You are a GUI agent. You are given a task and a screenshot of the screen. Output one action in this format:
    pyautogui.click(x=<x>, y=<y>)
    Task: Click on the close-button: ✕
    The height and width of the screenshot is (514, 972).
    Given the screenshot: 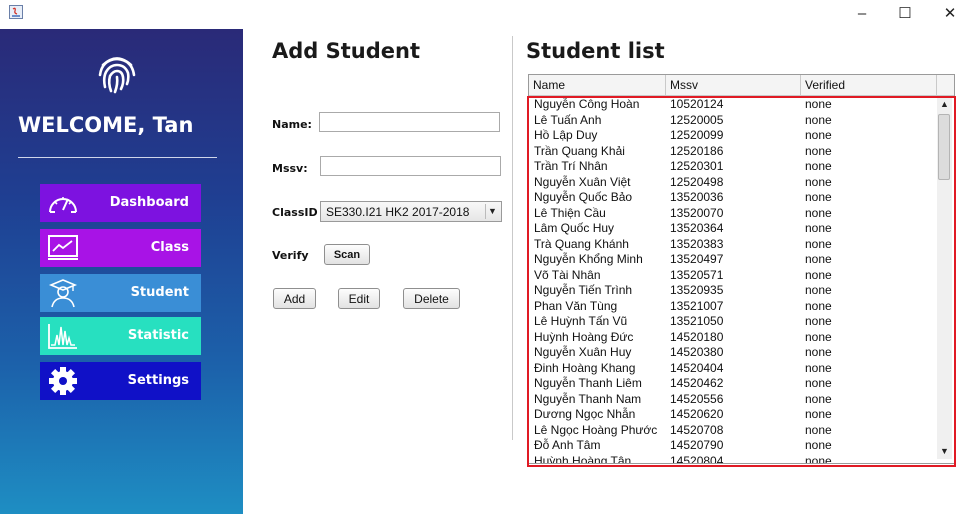 What is the action you would take?
    pyautogui.click(x=950, y=14)
    